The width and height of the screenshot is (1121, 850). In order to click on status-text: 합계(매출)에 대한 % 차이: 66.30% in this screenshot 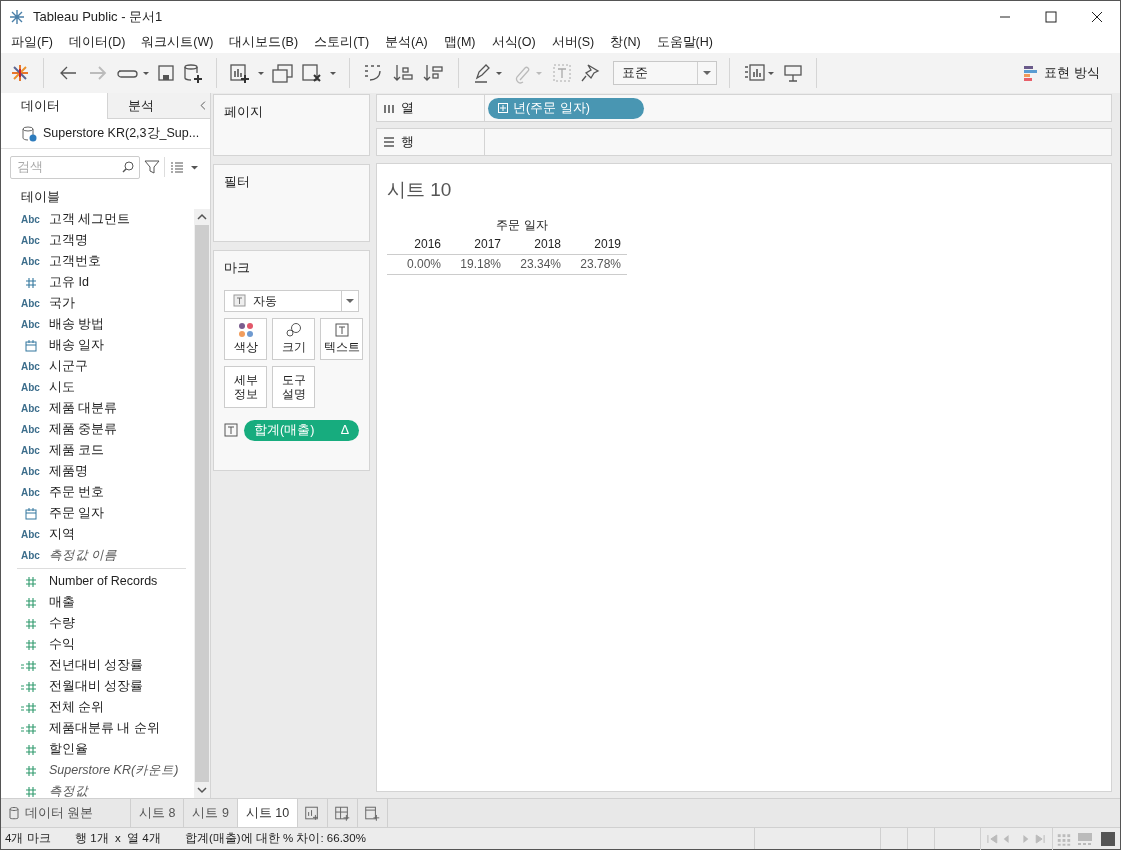, I will do `click(276, 838)`.